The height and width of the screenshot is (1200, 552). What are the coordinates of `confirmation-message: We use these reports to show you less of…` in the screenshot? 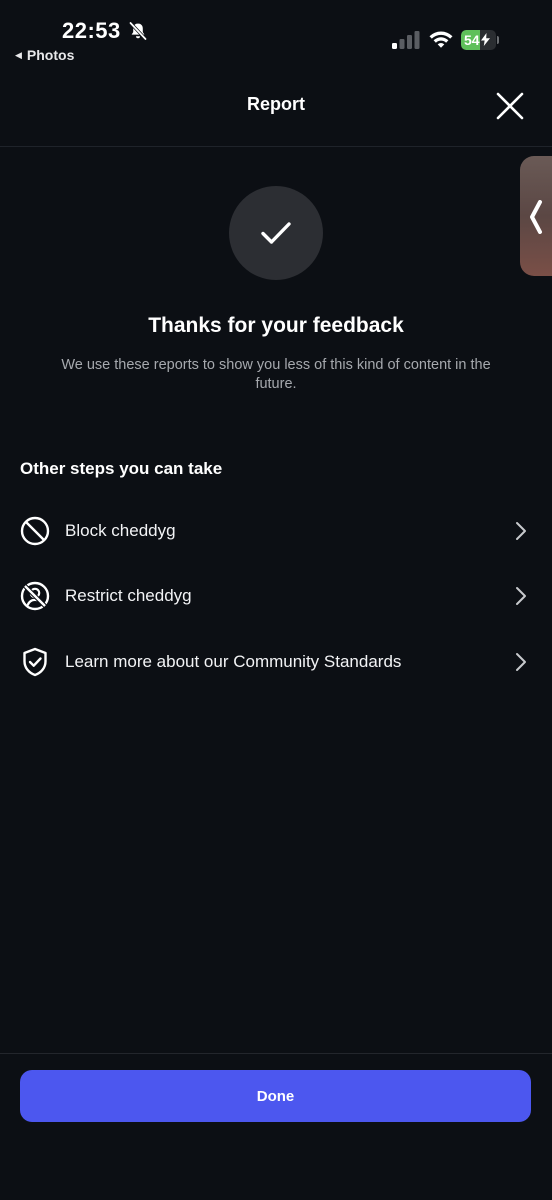 It's located at (276, 374).